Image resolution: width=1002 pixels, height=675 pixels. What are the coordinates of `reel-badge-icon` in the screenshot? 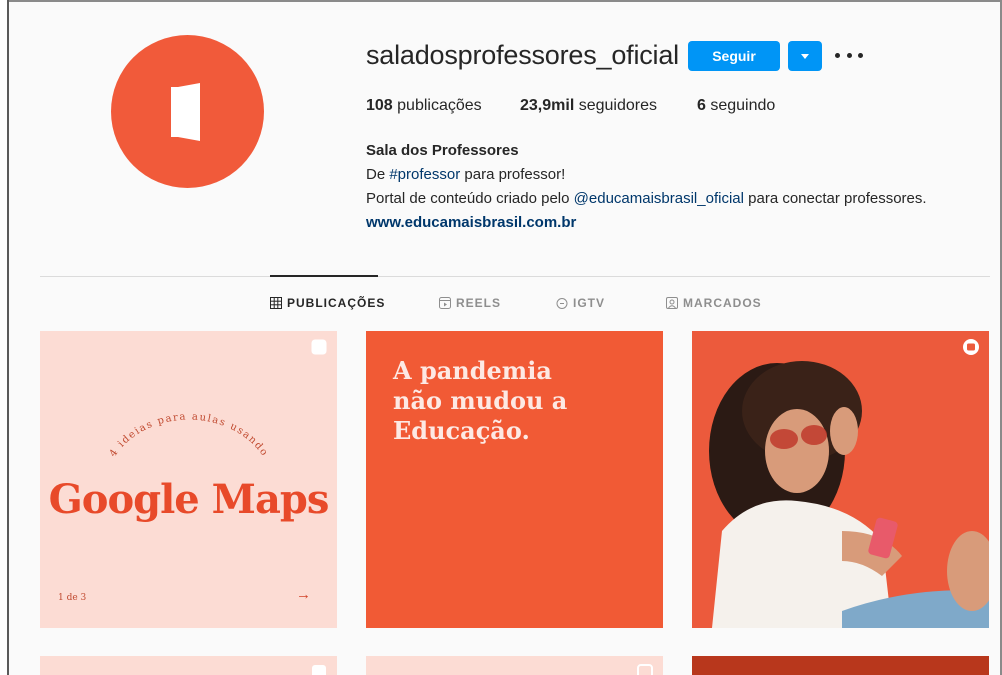 It's located at (971, 347).